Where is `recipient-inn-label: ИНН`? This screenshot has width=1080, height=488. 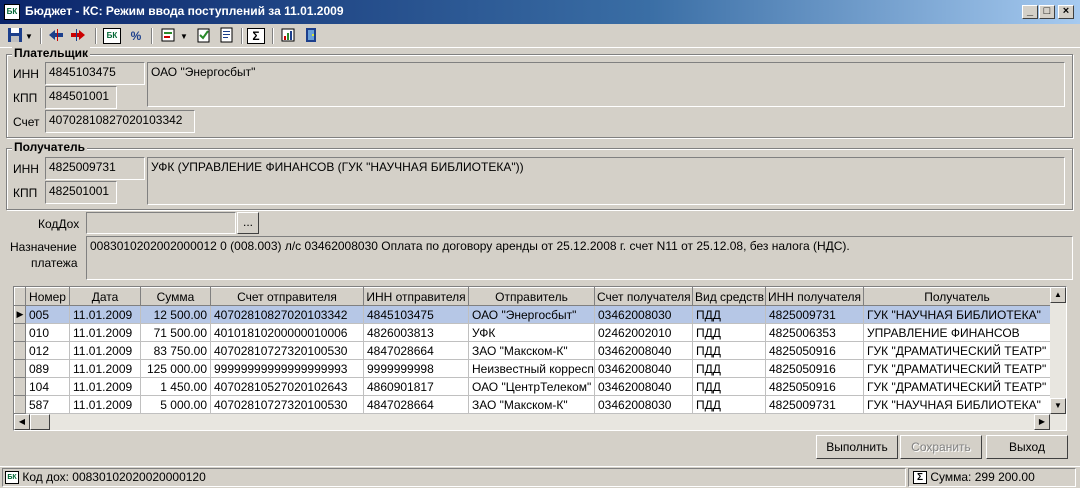
recipient-inn-label: ИНН is located at coordinates (26, 169).